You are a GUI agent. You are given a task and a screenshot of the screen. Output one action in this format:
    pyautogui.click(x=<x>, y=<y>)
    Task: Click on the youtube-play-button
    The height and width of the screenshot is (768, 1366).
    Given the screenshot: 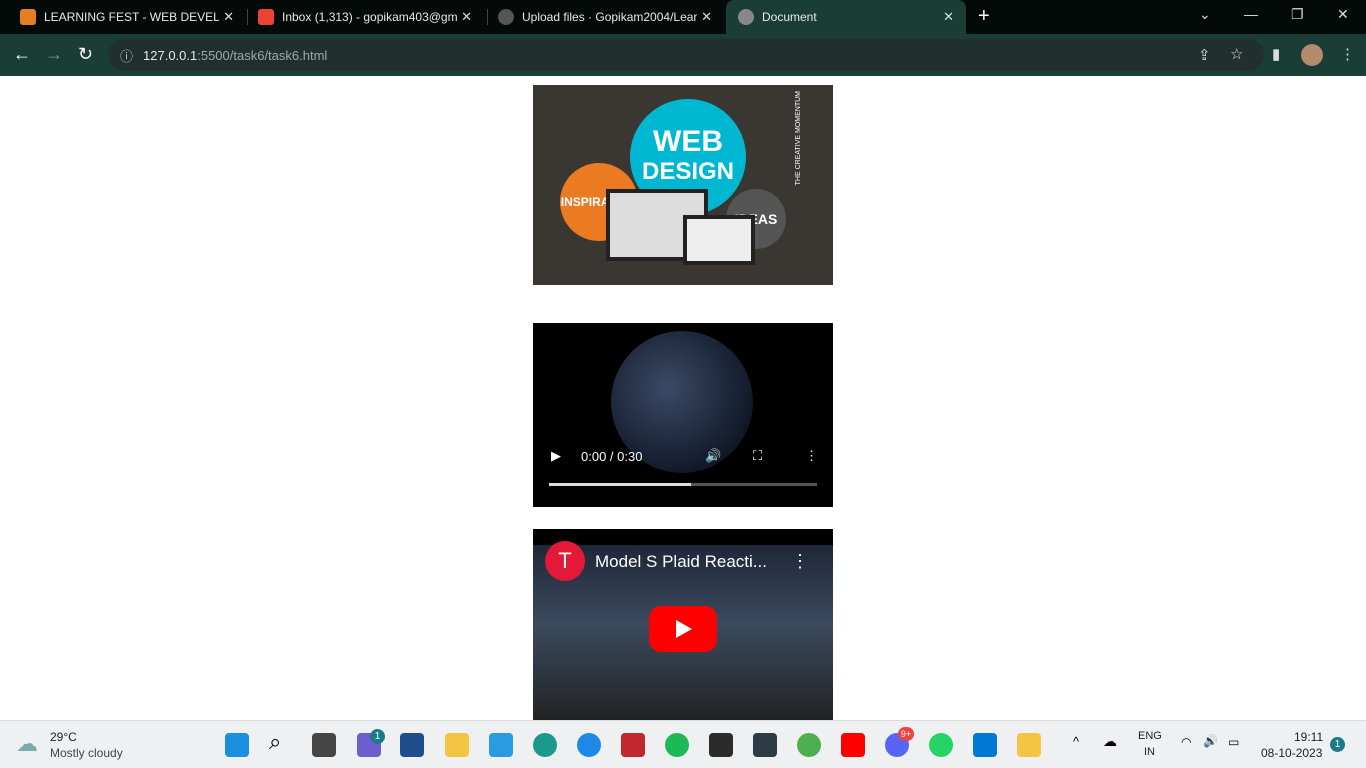 What is the action you would take?
    pyautogui.click(x=683, y=629)
    